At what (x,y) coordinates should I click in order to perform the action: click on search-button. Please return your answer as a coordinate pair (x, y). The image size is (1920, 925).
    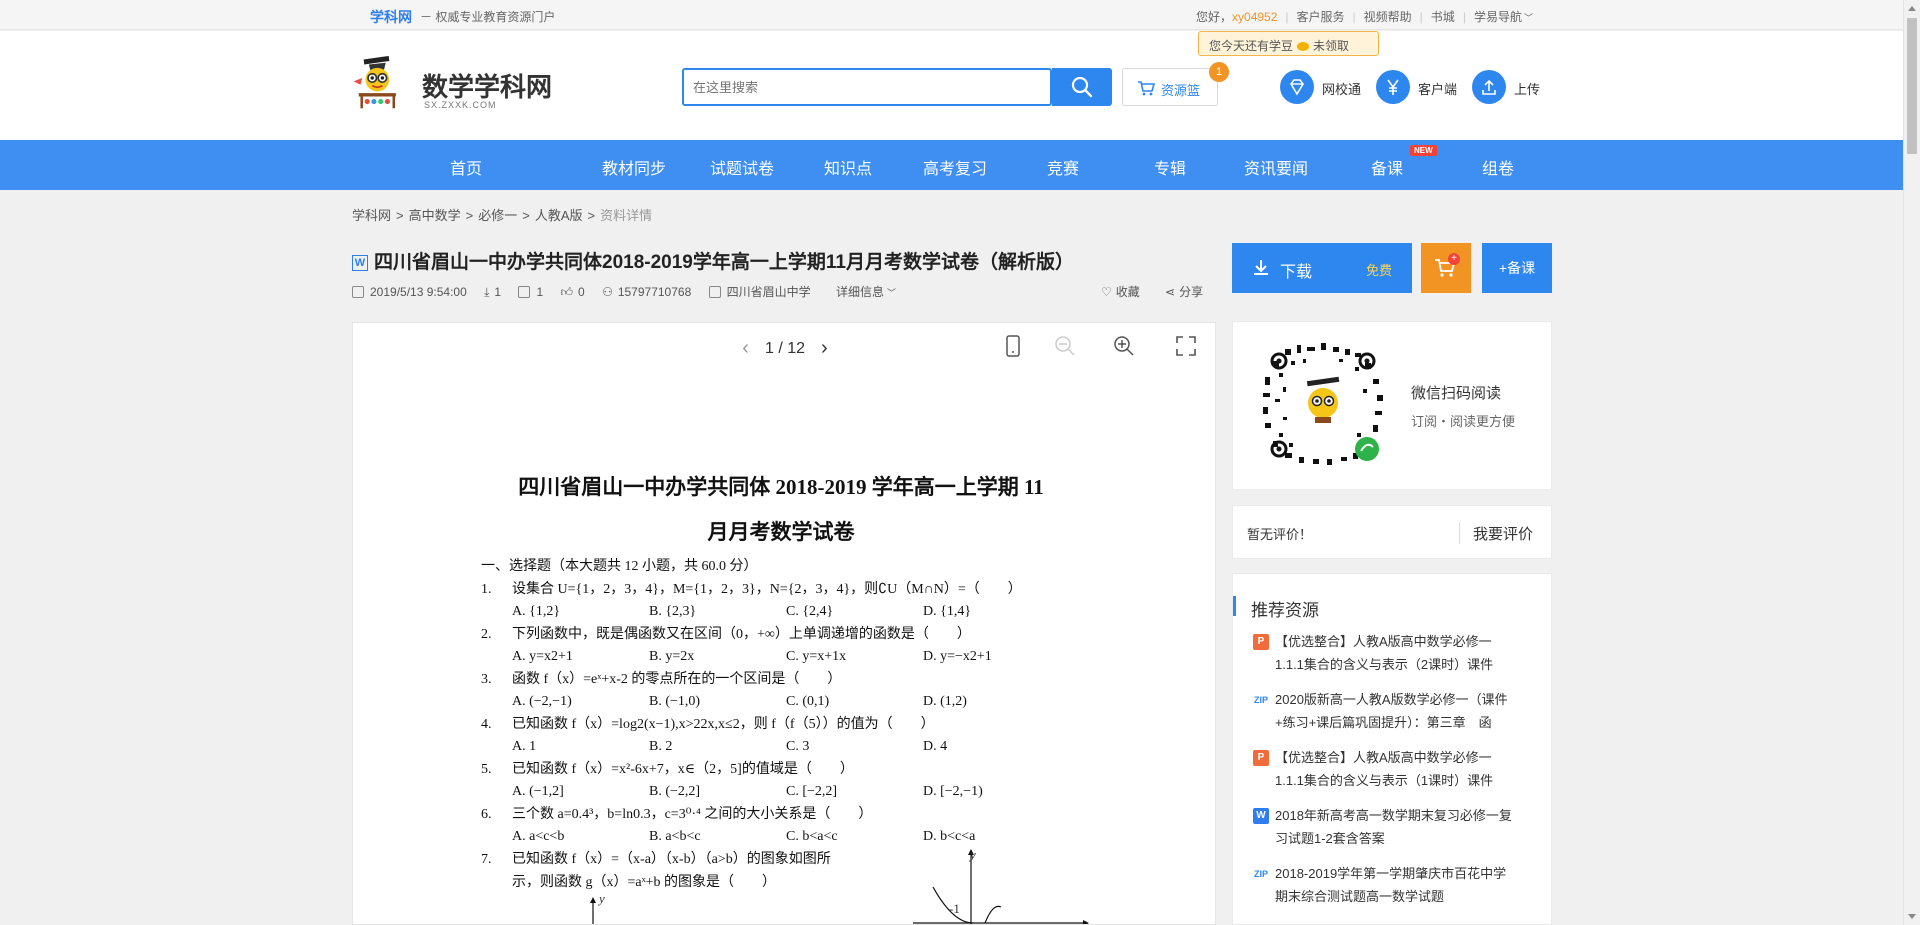
    Looking at the image, I should click on (1082, 87).